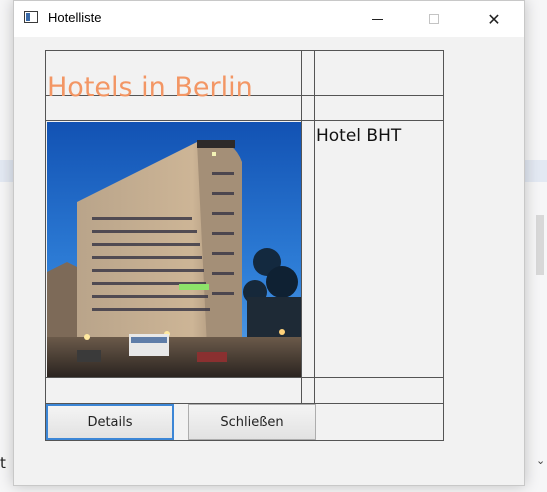  I want to click on maximize-icon, so click(434, 19).